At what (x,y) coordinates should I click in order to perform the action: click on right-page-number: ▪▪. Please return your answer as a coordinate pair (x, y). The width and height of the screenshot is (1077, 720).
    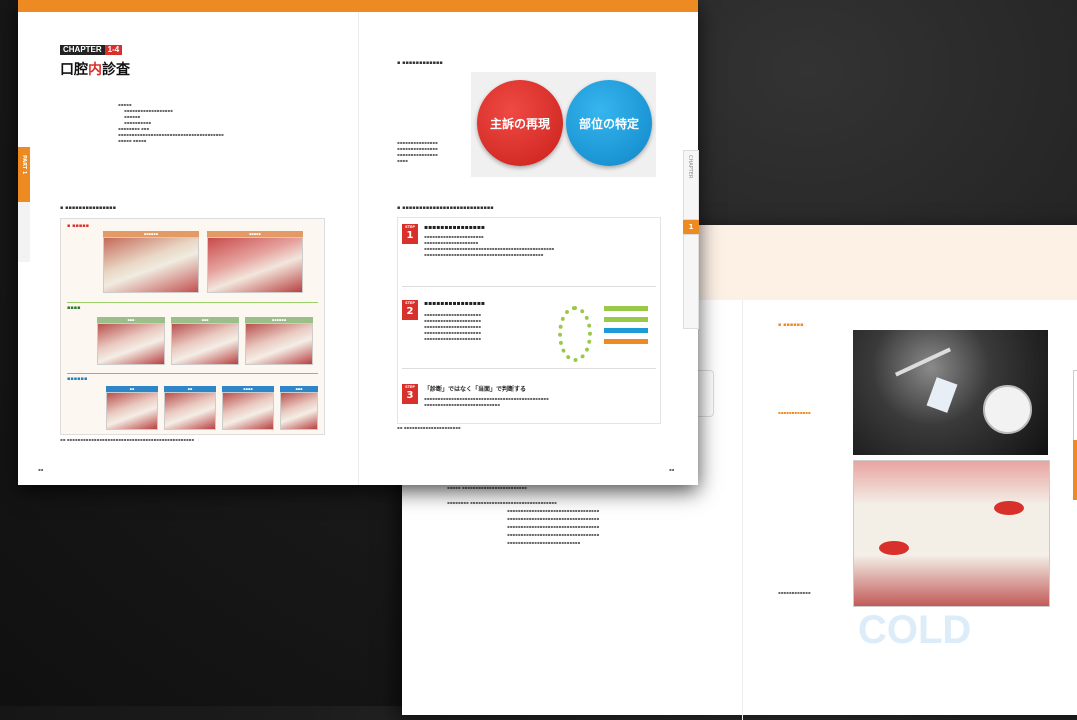
    Looking at the image, I should click on (672, 469).